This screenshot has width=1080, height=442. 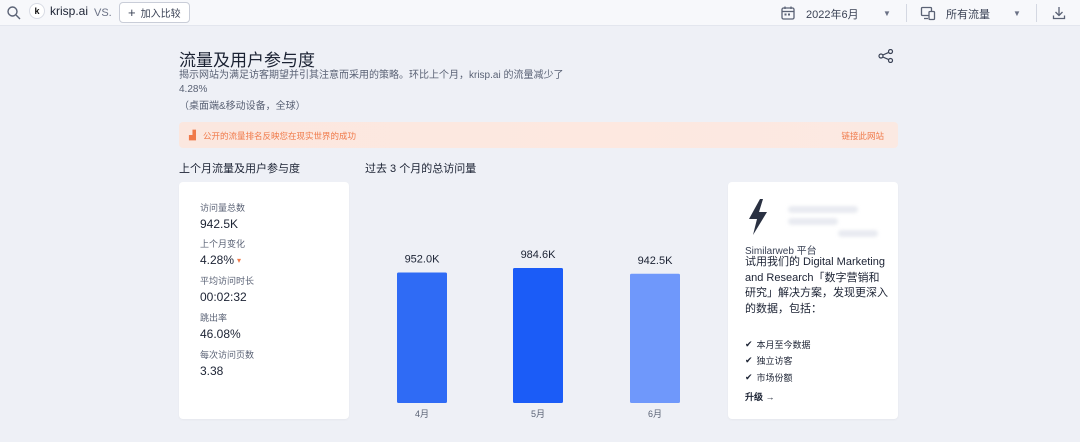 I want to click on share-icon, so click(x=886, y=56).